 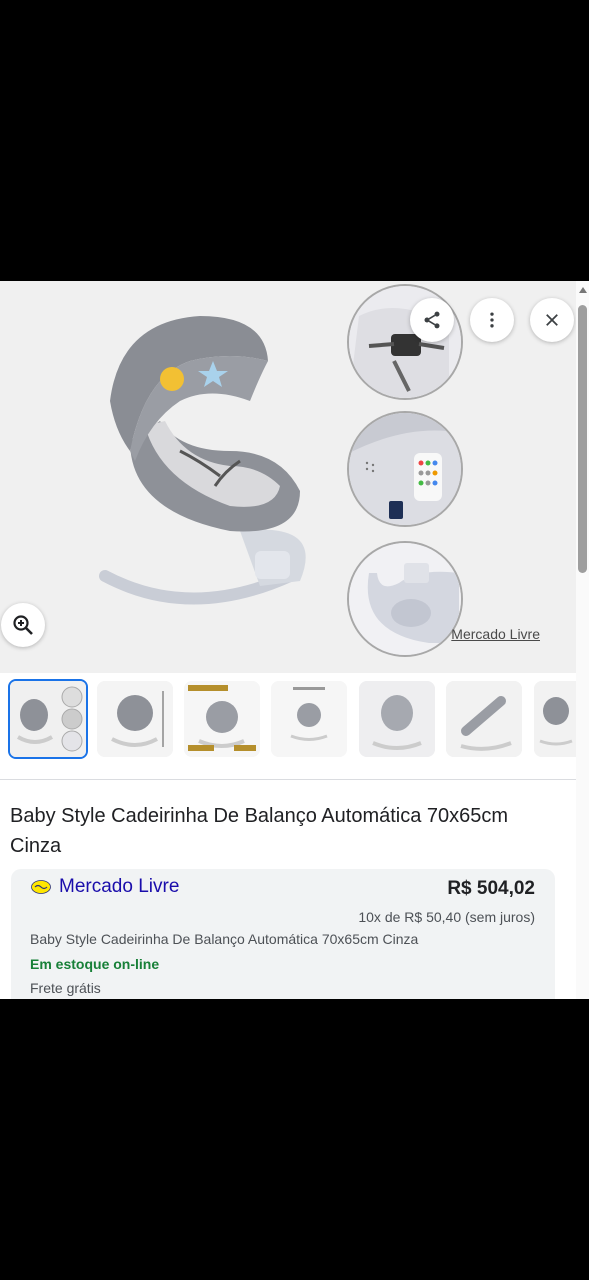 I want to click on share-button, so click(x=432, y=320).